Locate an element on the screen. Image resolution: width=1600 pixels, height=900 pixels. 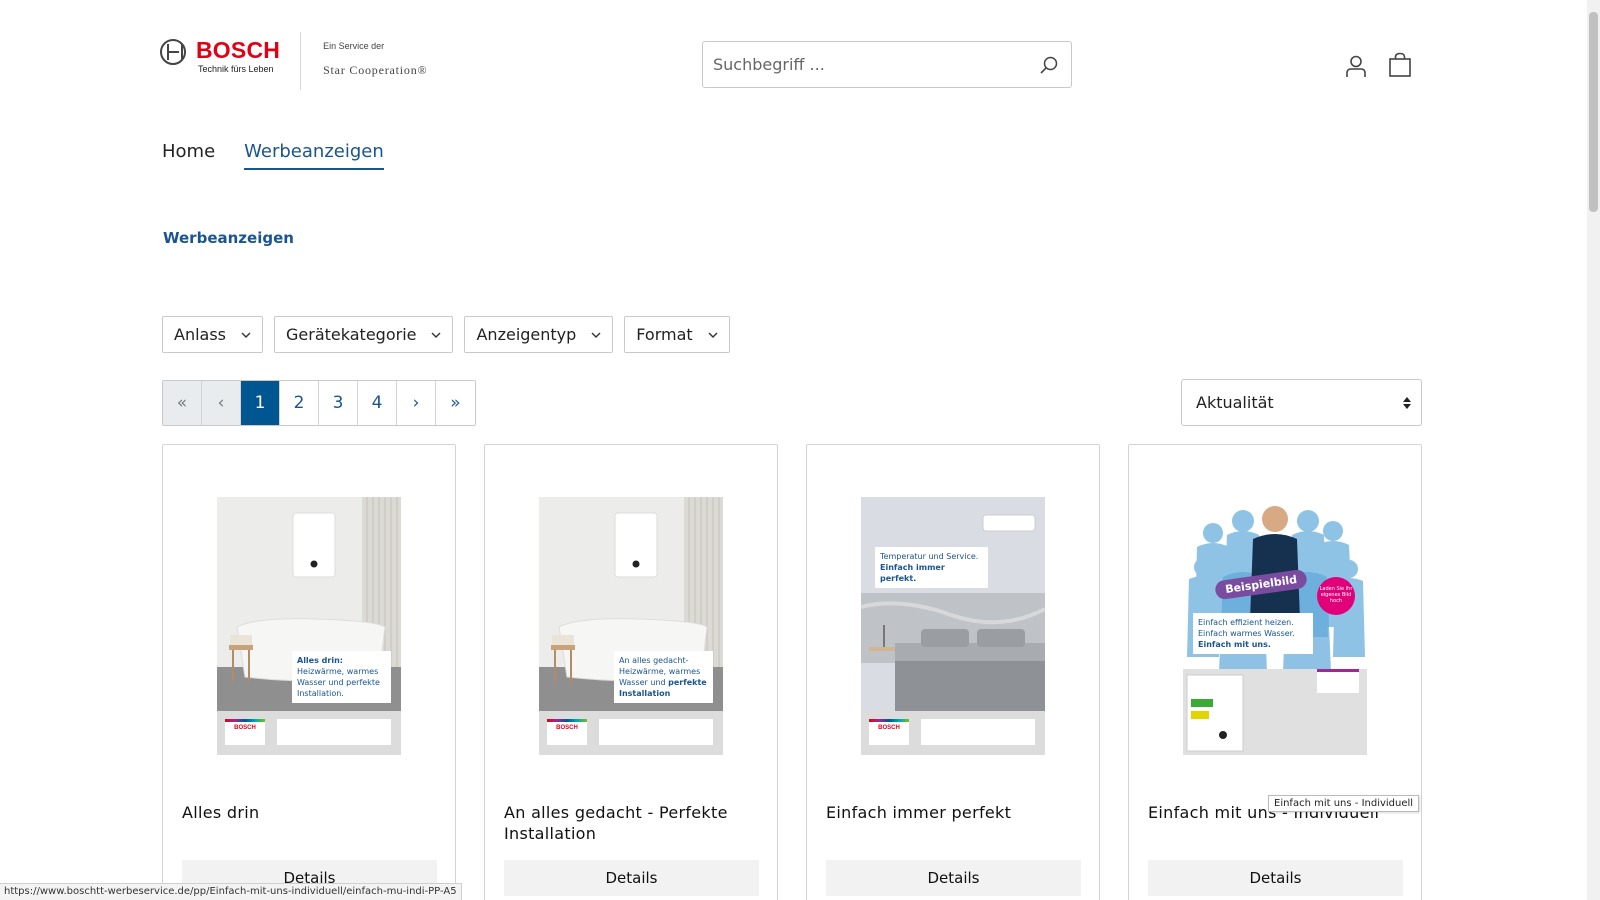
pagination: « ‹ 1 2 3 4 › » is located at coordinates (319, 403).